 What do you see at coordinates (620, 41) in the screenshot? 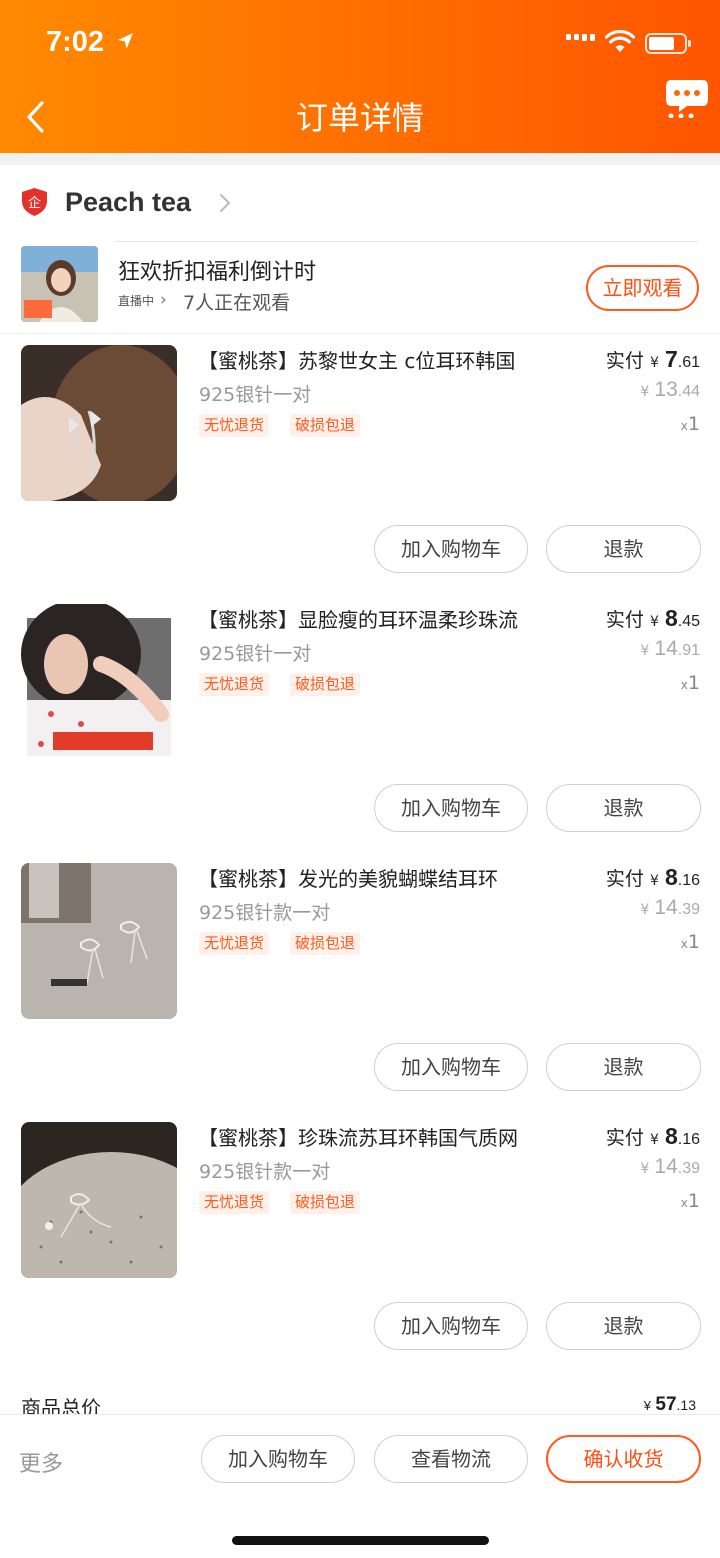
I see `wifi-icon` at bounding box center [620, 41].